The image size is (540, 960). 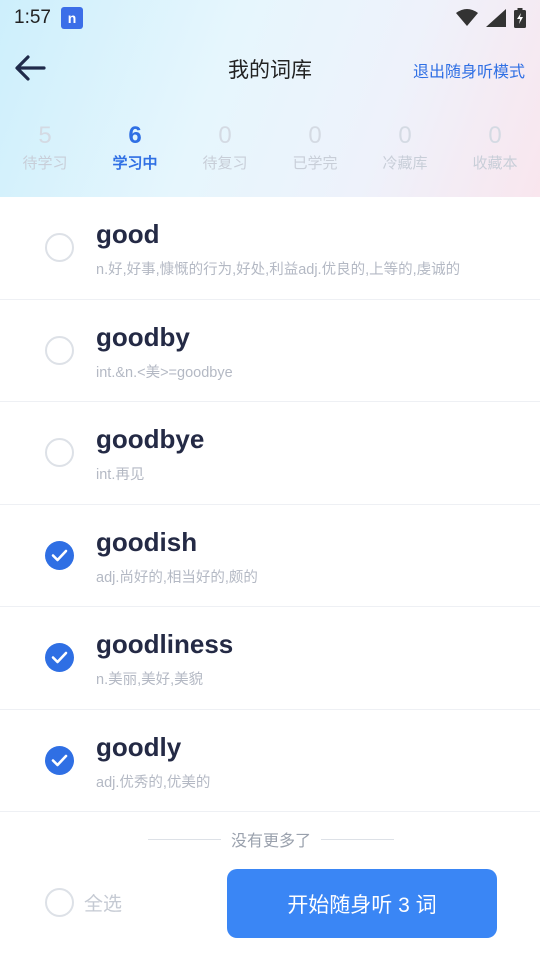 What do you see at coordinates (150, 680) in the screenshot?
I see `word-definition: n.美丽,美好,美貌` at bounding box center [150, 680].